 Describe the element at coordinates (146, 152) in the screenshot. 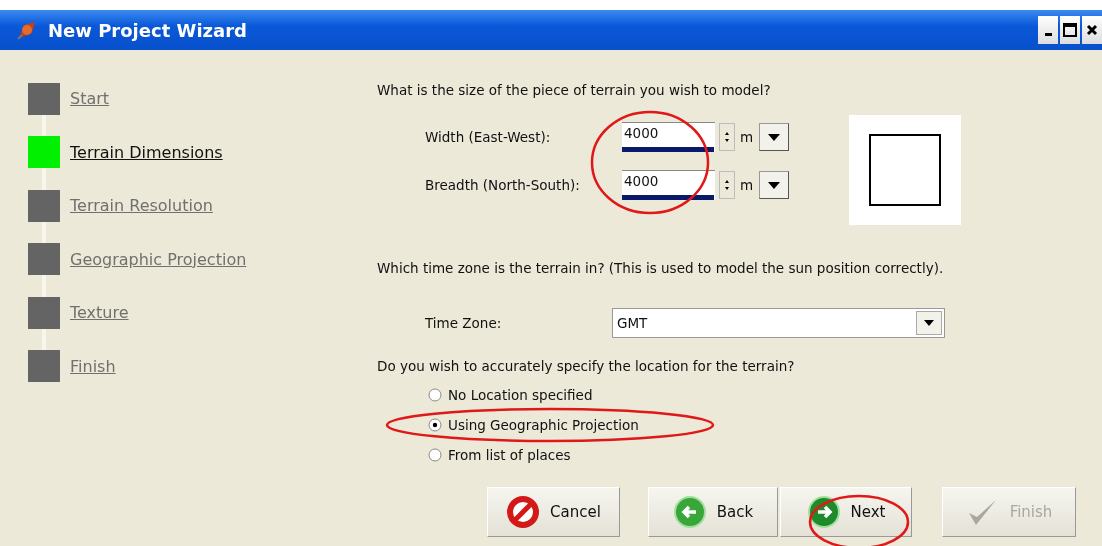

I see `step-link: Terrain Dimensions` at that location.